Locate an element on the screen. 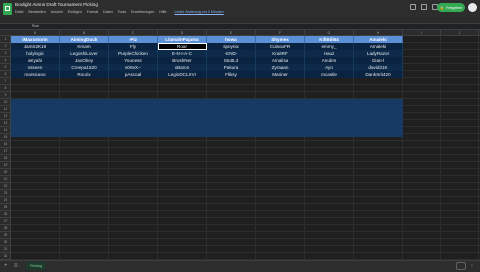  table-cell: Hauz is located at coordinates (329, 53).